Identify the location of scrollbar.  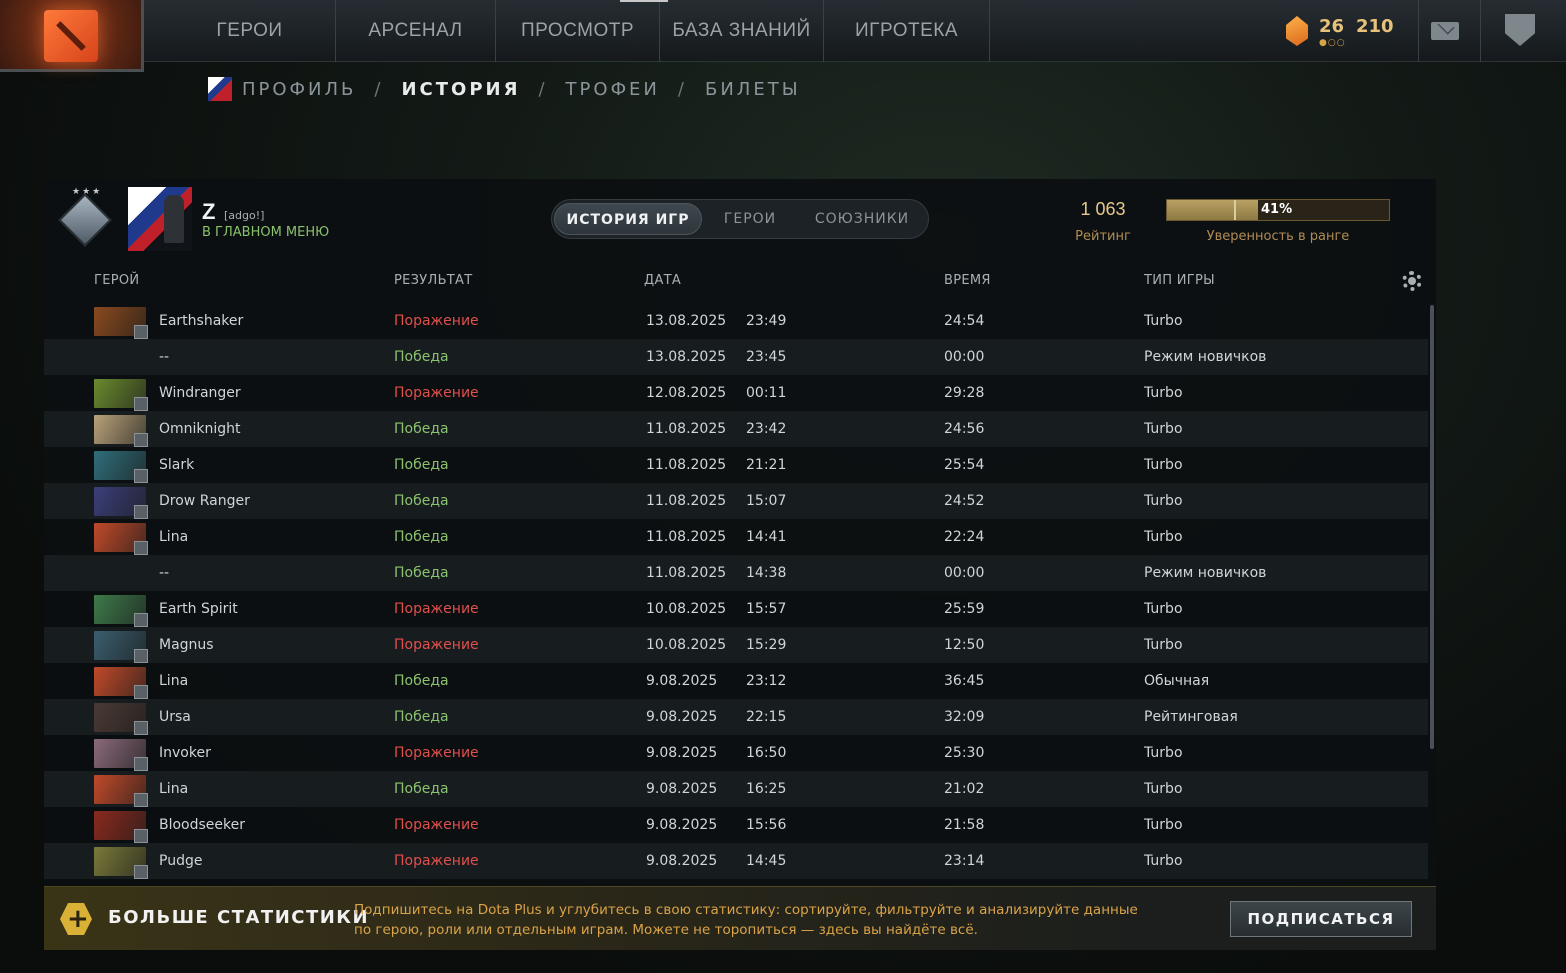
(1432, 527).